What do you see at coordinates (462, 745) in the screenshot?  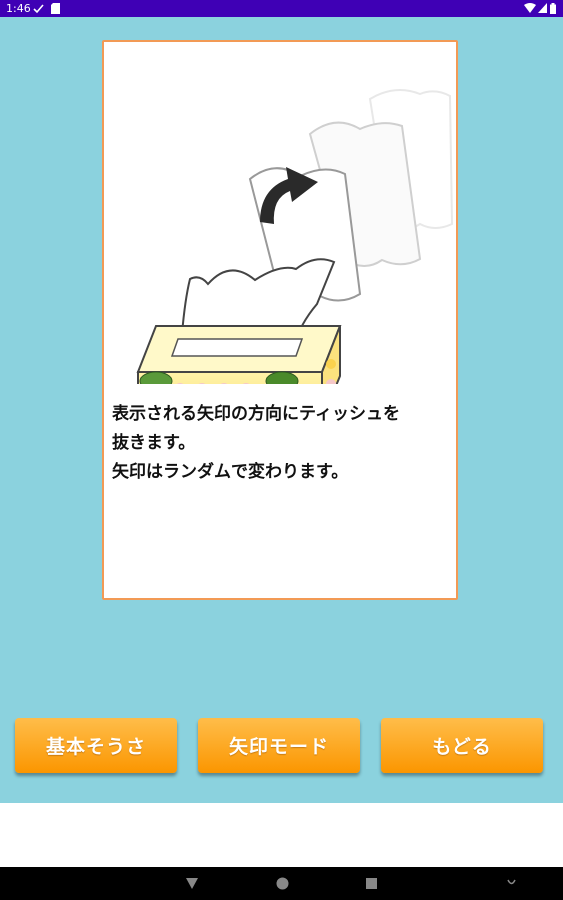 I see `back-button: もどる` at bounding box center [462, 745].